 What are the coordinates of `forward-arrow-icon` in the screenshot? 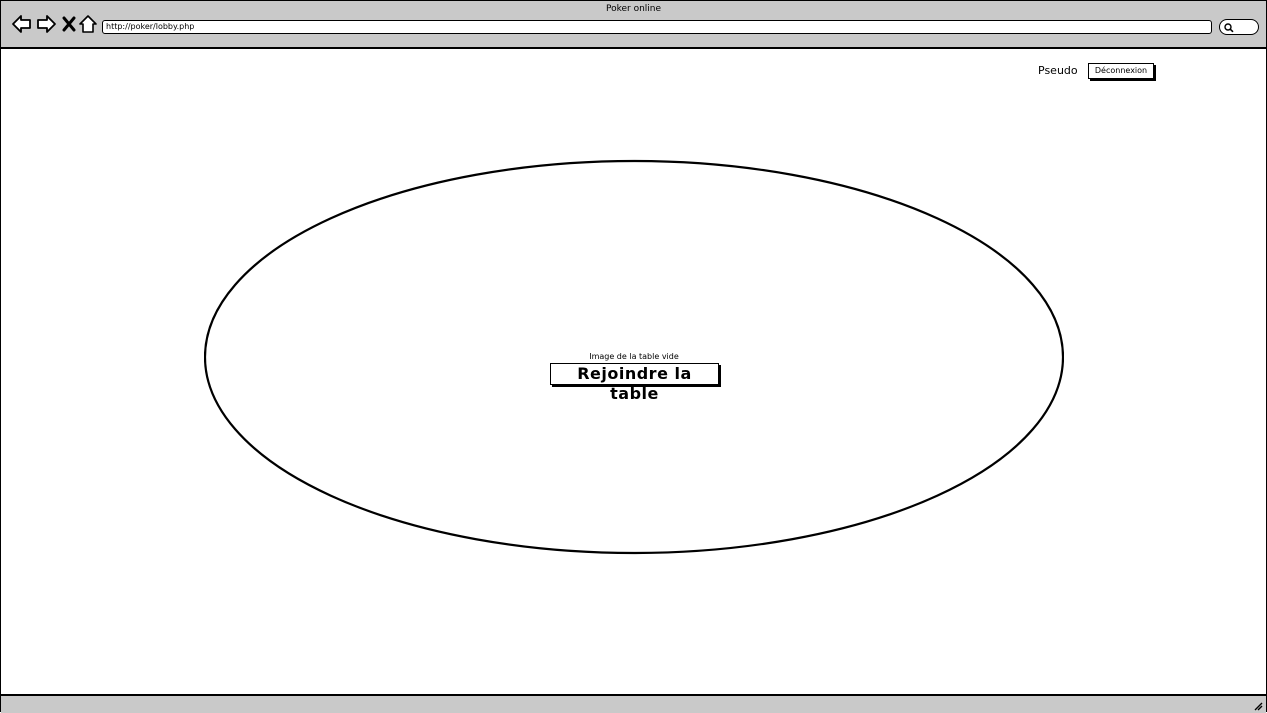 It's located at (46, 24).